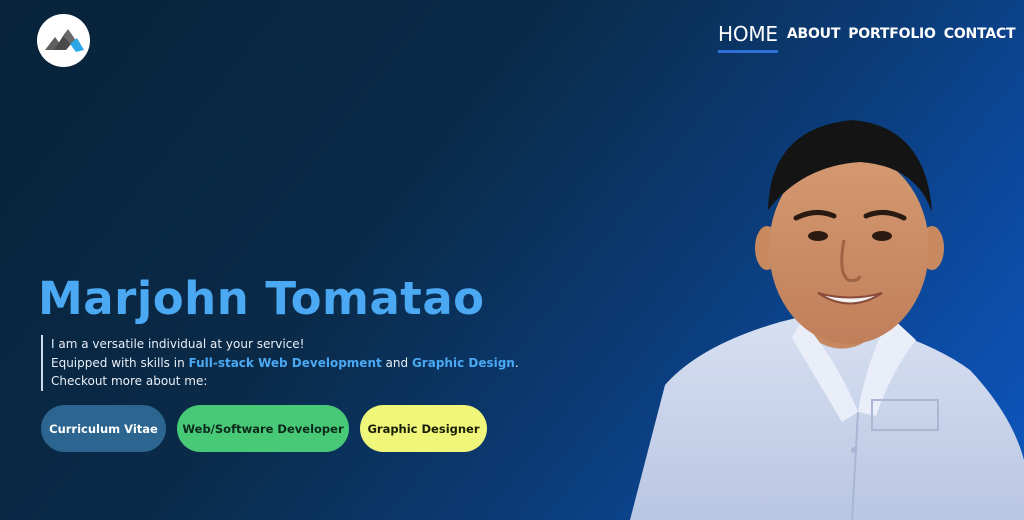 The width and height of the screenshot is (1024, 520). What do you see at coordinates (980, 32) in the screenshot?
I see `nav-contact: CONTACT` at bounding box center [980, 32].